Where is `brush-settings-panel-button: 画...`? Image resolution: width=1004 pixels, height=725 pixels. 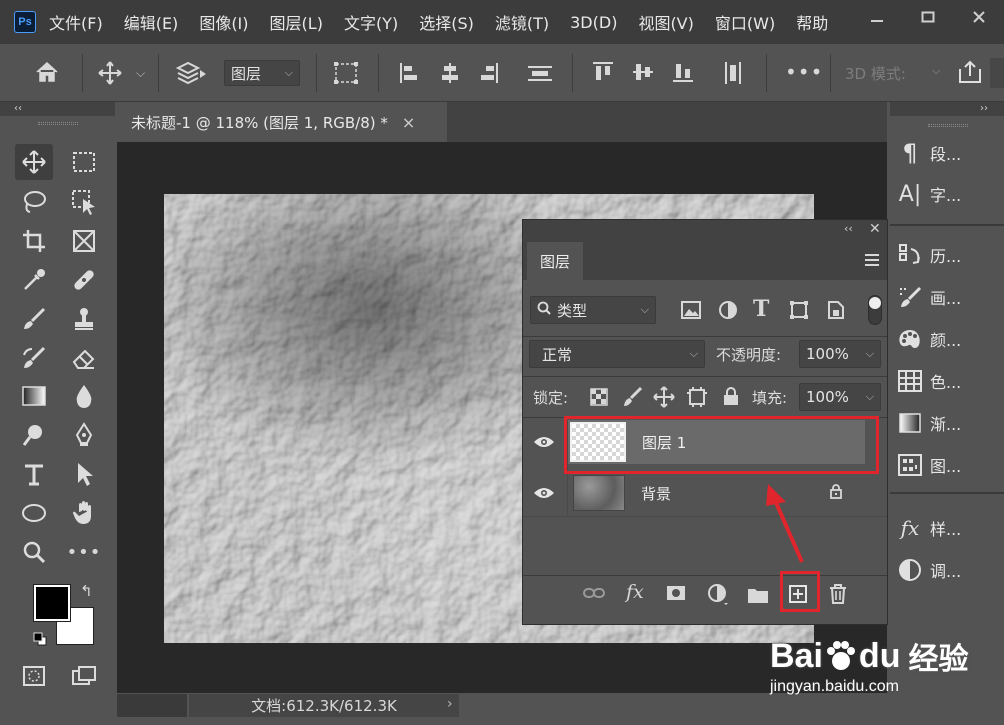 brush-settings-panel-button: 画... is located at coordinates (947, 297).